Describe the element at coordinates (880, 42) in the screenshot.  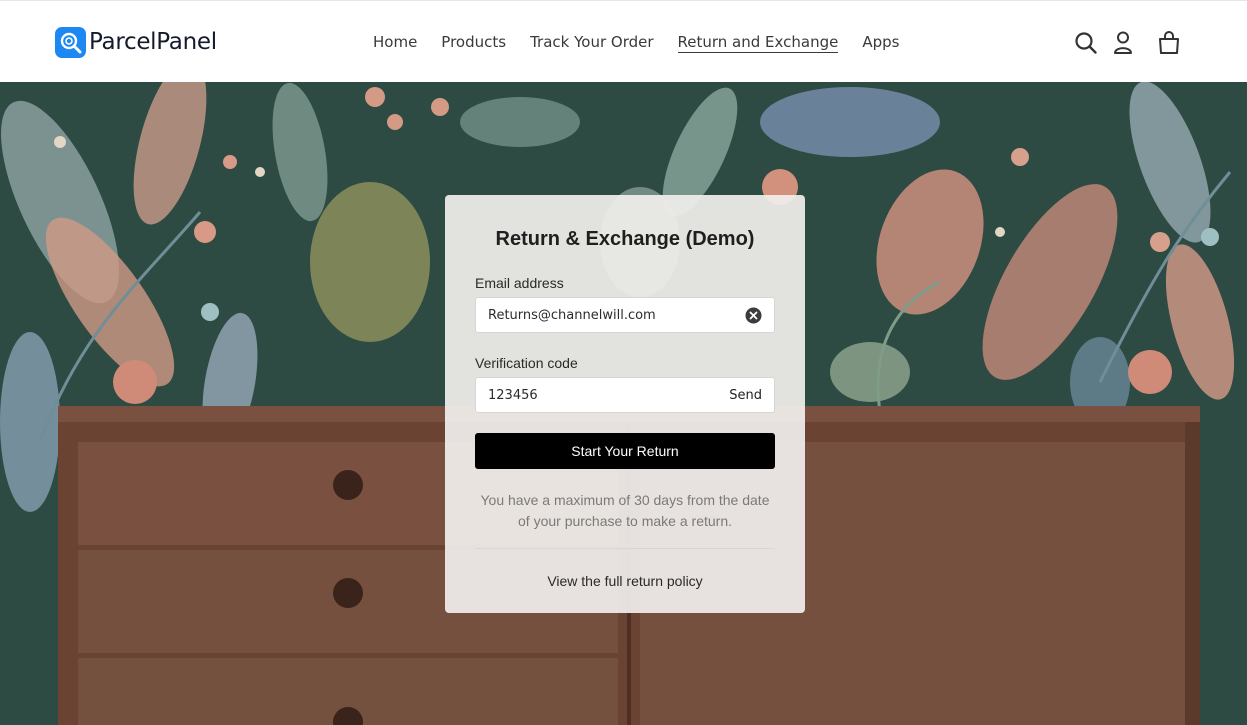
I see `nav-apps: Apps` at that location.